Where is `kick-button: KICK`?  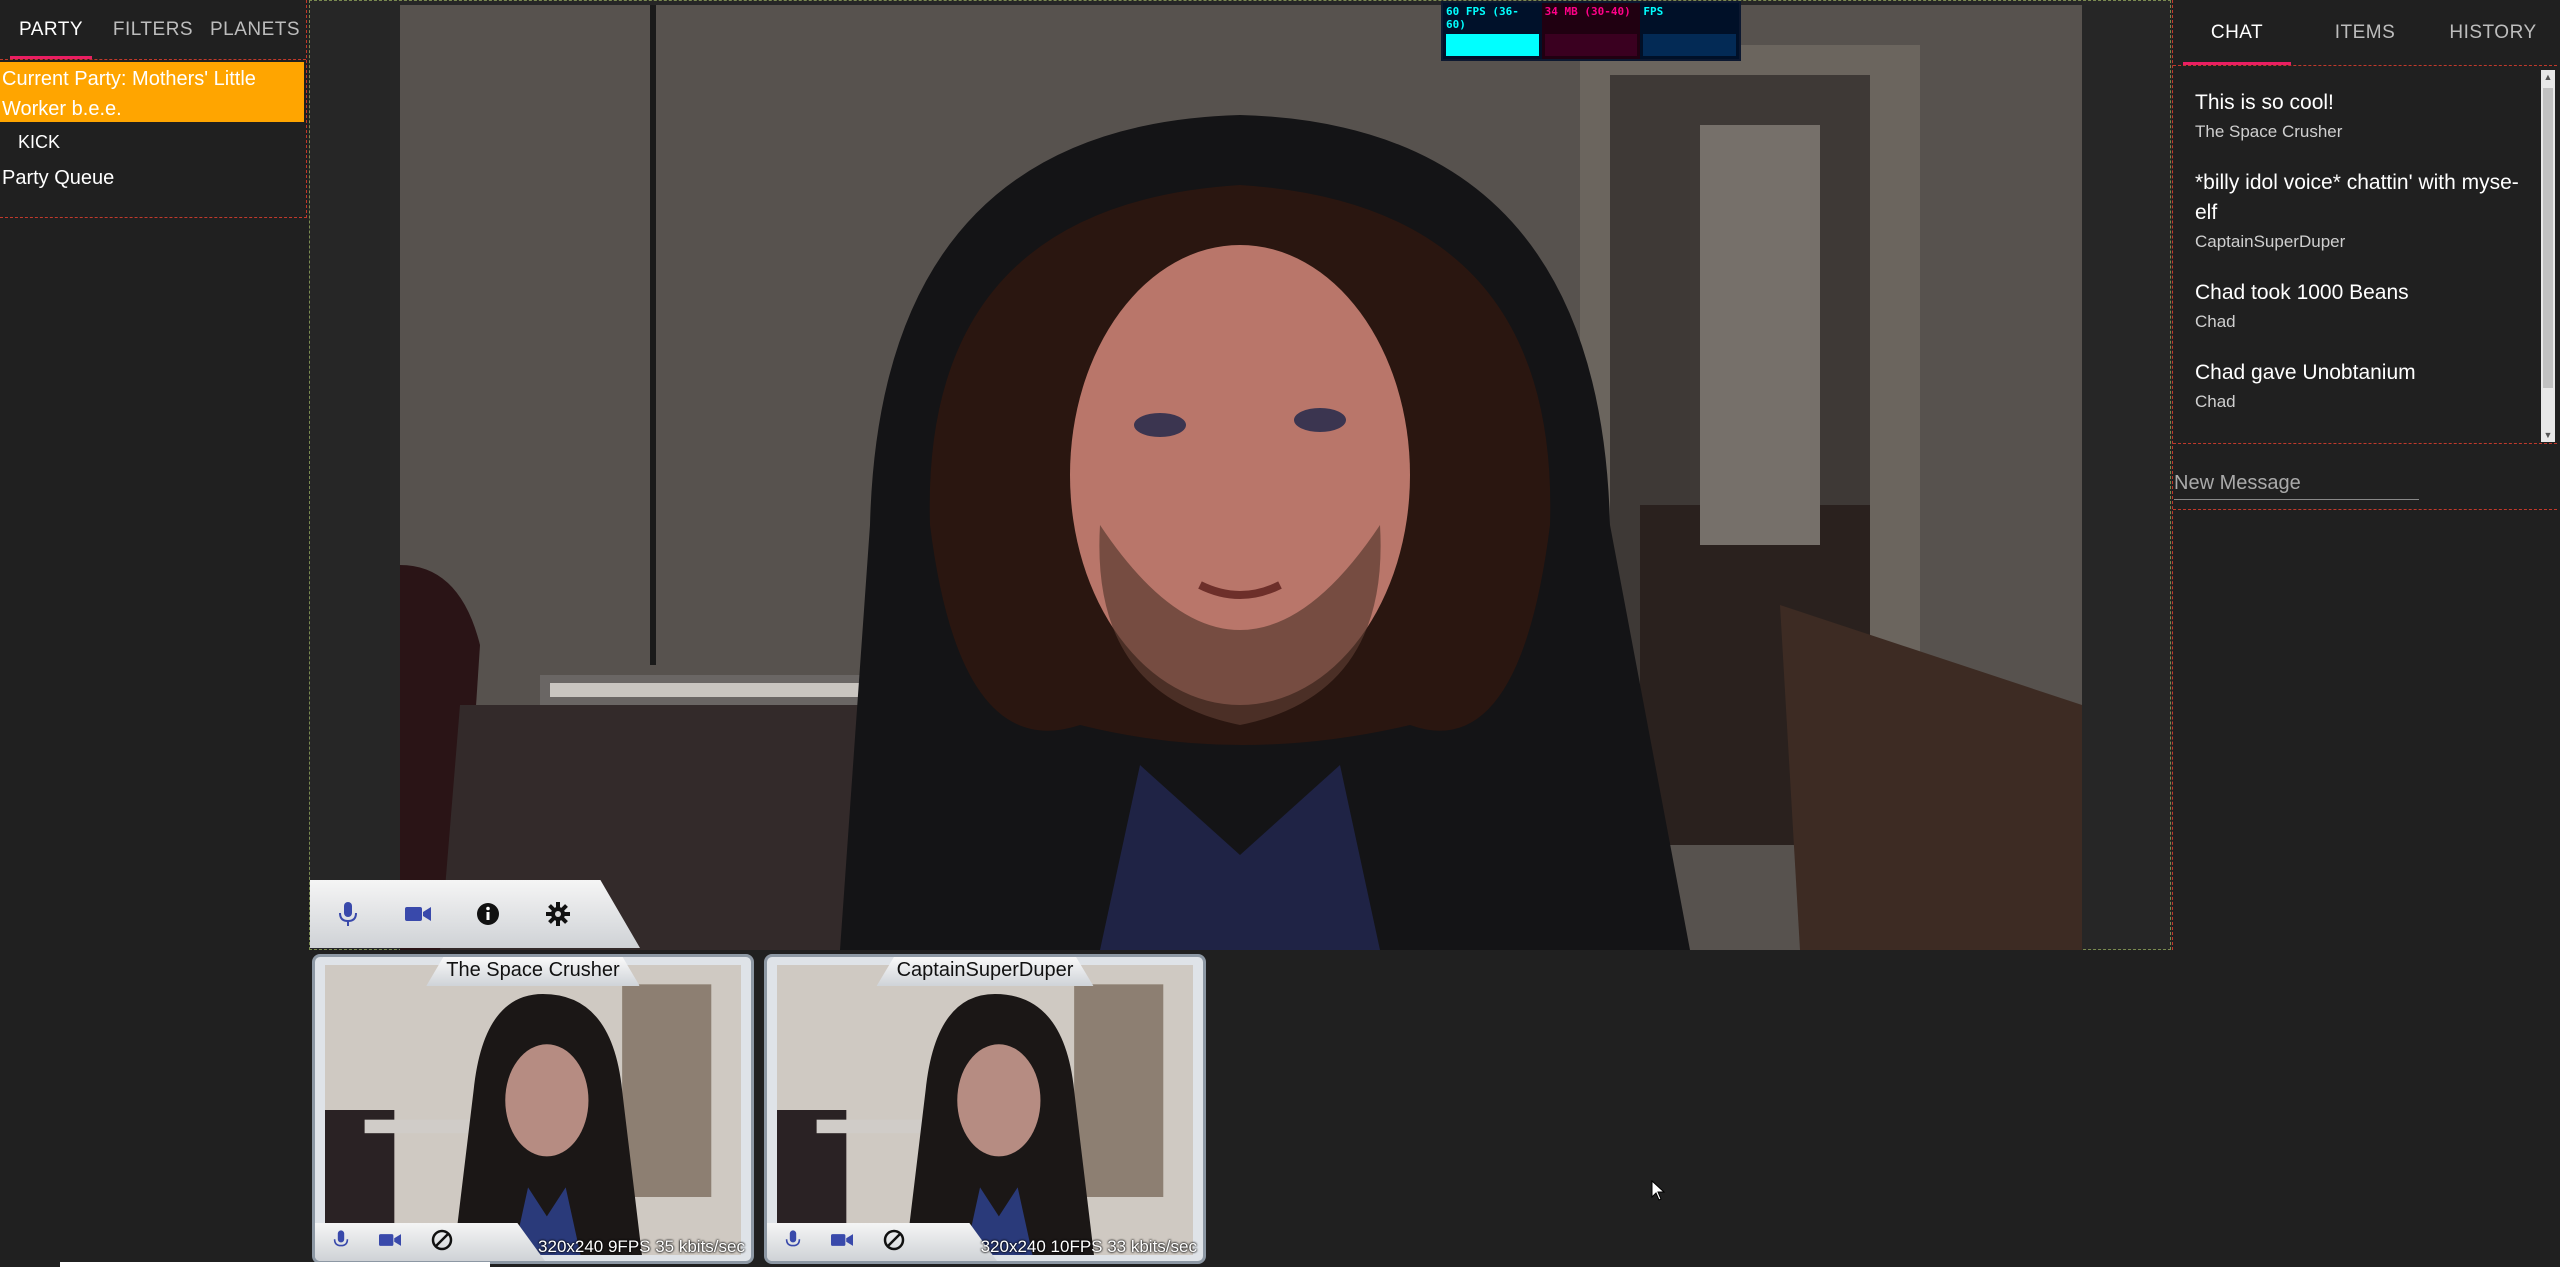 kick-button: KICK is located at coordinates (39, 142).